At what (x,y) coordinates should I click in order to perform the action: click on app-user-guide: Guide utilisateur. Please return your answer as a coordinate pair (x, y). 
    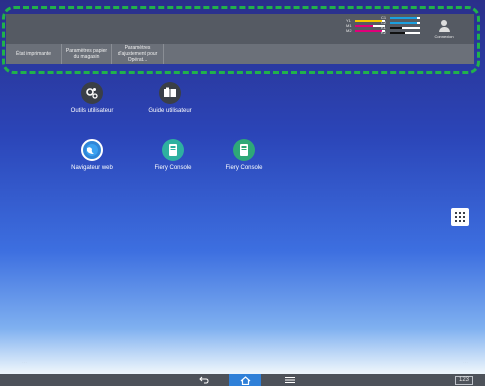
    Looking at the image, I should click on (170, 98).